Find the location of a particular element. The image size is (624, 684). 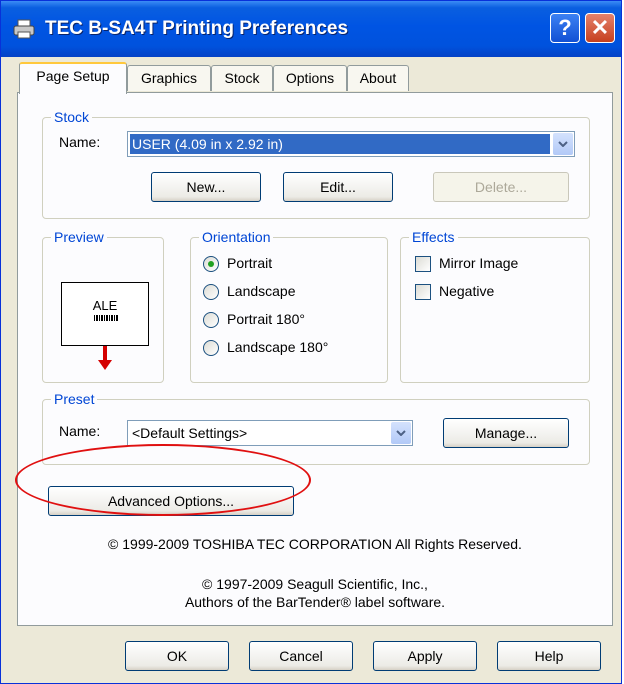

mirror-image-label: Mirror Image is located at coordinates (479, 263).